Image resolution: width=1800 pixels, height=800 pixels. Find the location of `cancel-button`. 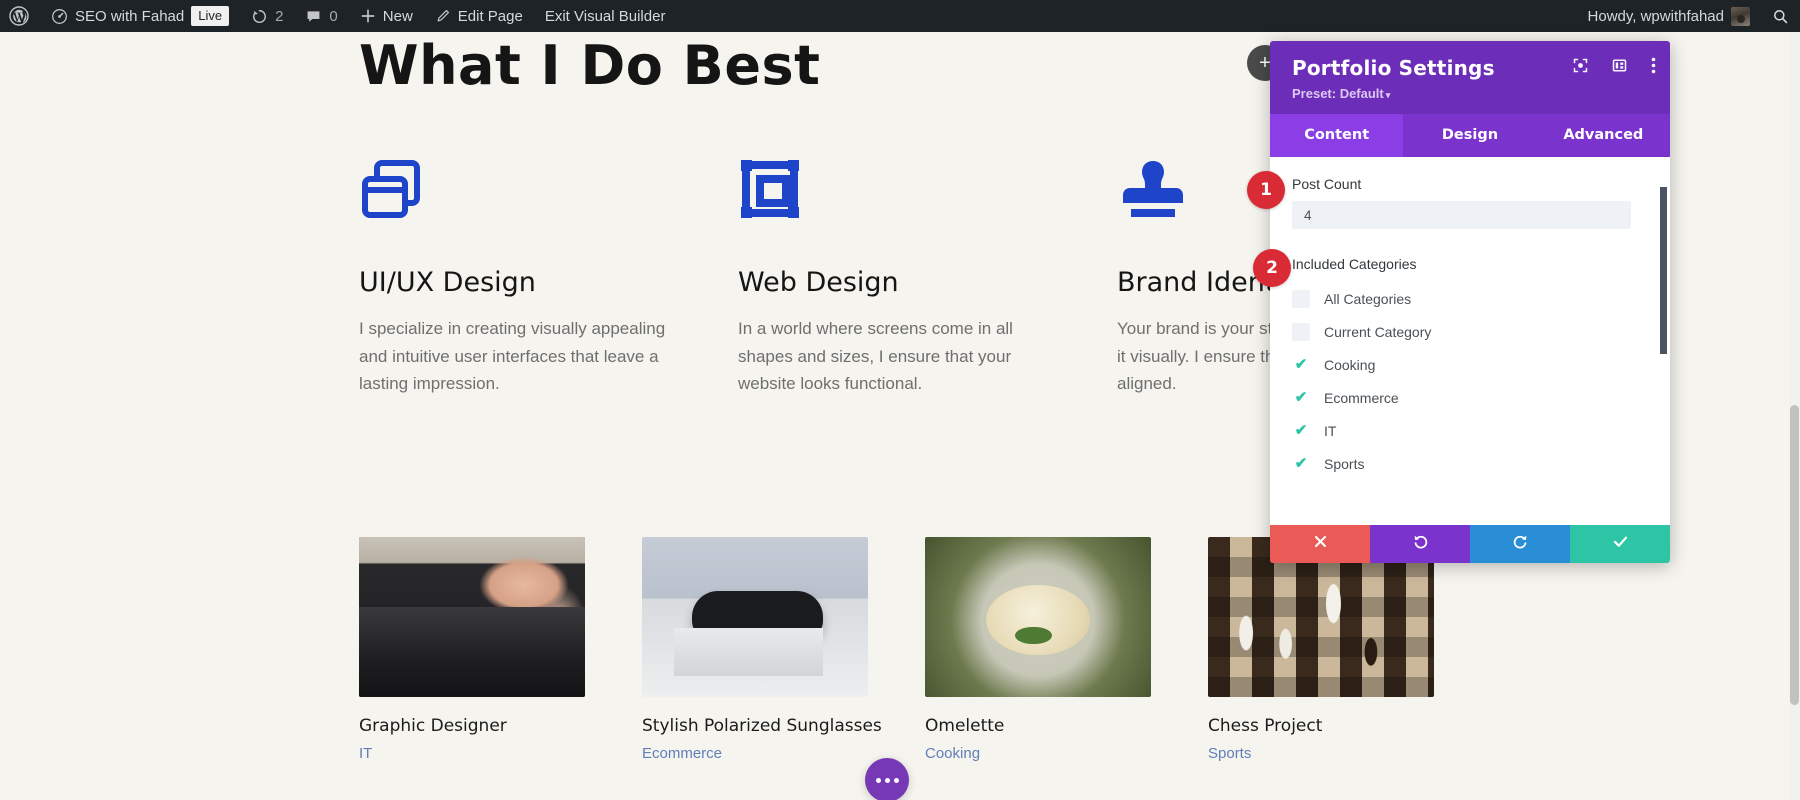

cancel-button is located at coordinates (1320, 544).